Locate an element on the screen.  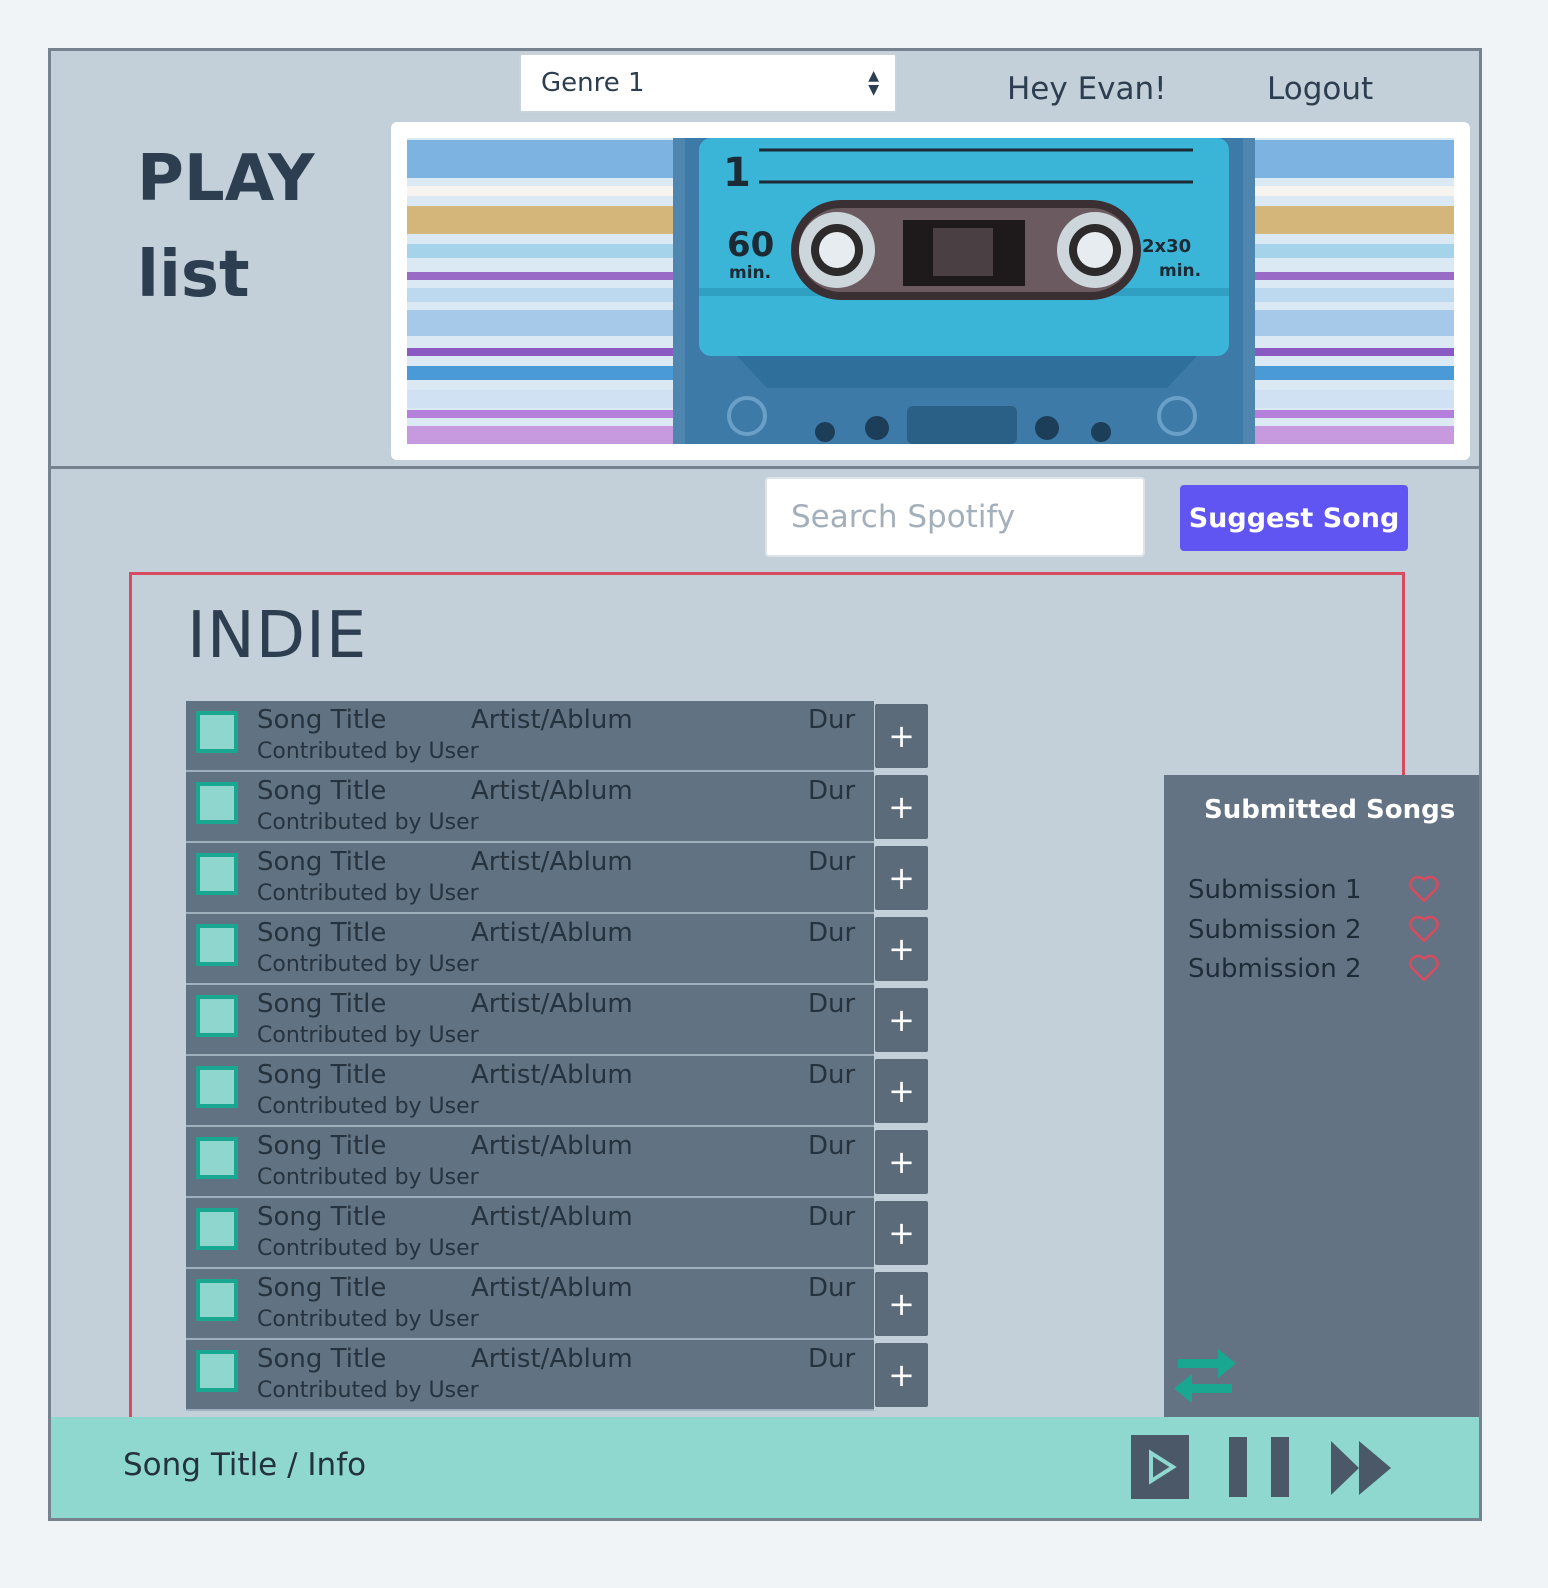
cassette-illustration: 1 60 min. 2x30 min. is located at coordinates (930, 291).